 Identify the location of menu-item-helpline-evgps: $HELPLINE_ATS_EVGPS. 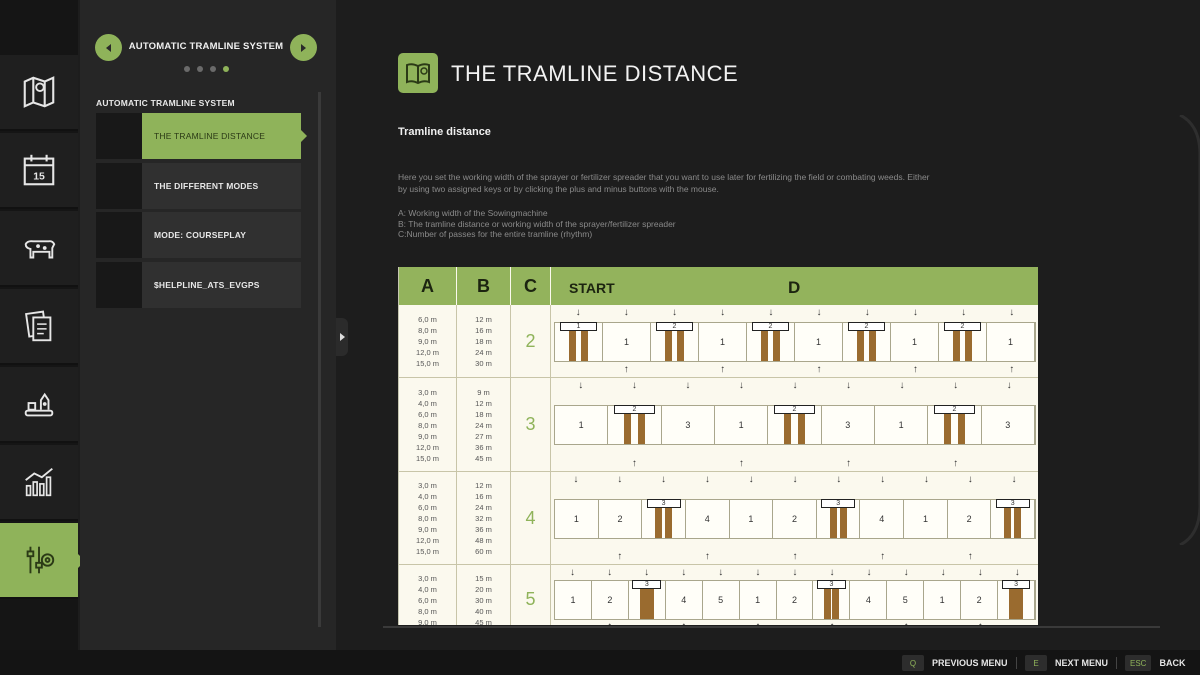
(198, 285).